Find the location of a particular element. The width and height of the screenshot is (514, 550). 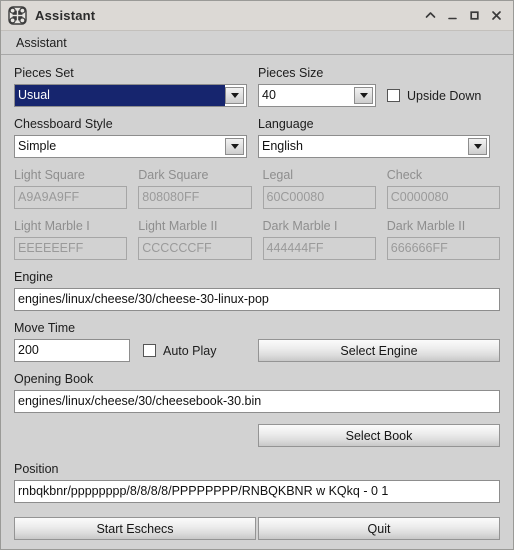

move-time-label: Move Time is located at coordinates (45, 328).